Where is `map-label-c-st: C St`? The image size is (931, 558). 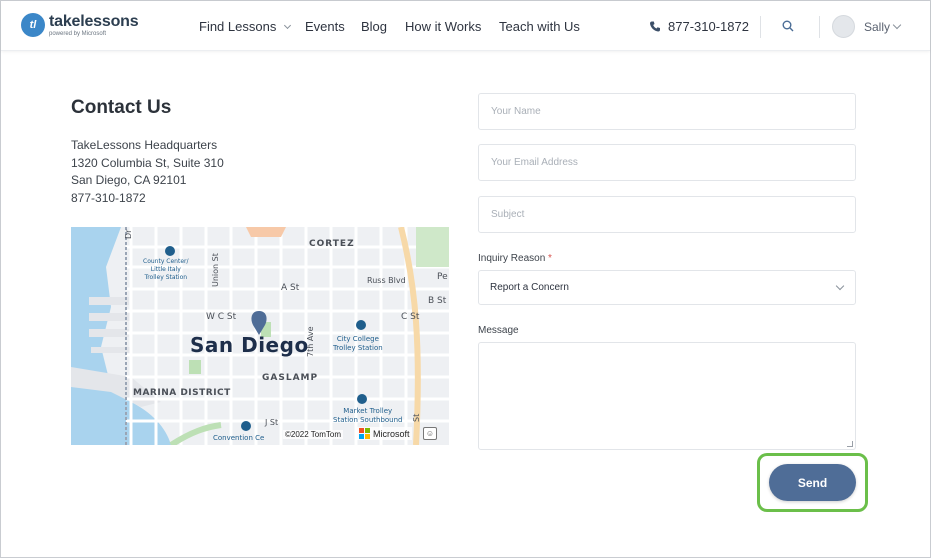 map-label-c-st: C St is located at coordinates (410, 317).